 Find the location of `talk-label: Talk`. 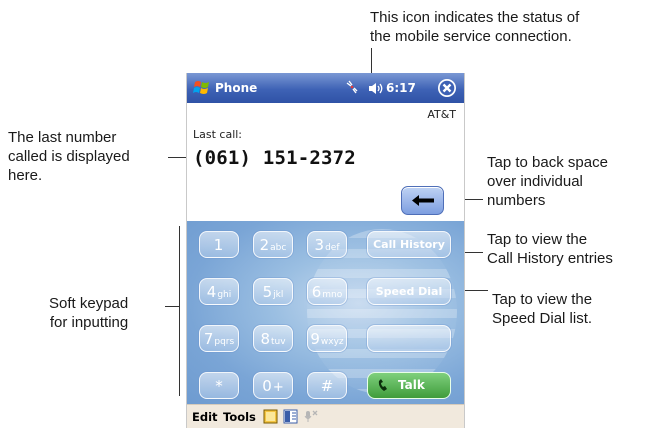

talk-label: Talk is located at coordinates (411, 385).